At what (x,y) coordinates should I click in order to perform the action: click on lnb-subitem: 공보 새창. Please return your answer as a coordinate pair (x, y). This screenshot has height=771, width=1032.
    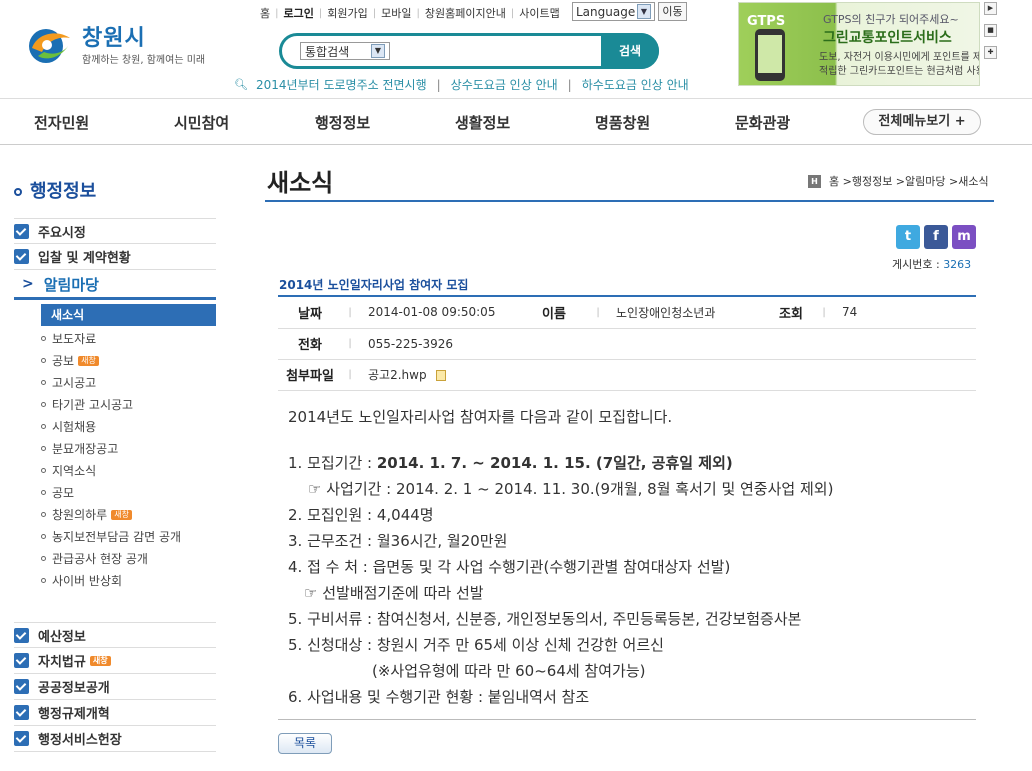
    Looking at the image, I should click on (70, 360).